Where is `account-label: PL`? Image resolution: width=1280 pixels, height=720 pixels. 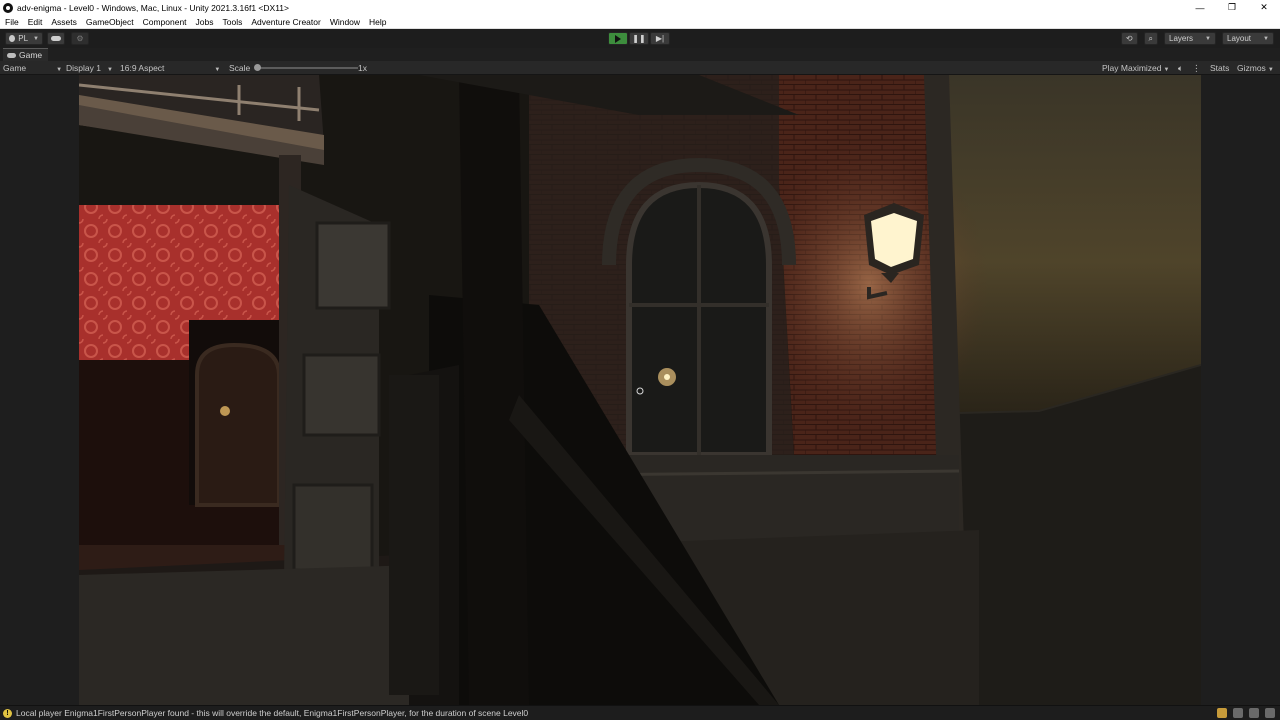 account-label: PL is located at coordinates (23, 38).